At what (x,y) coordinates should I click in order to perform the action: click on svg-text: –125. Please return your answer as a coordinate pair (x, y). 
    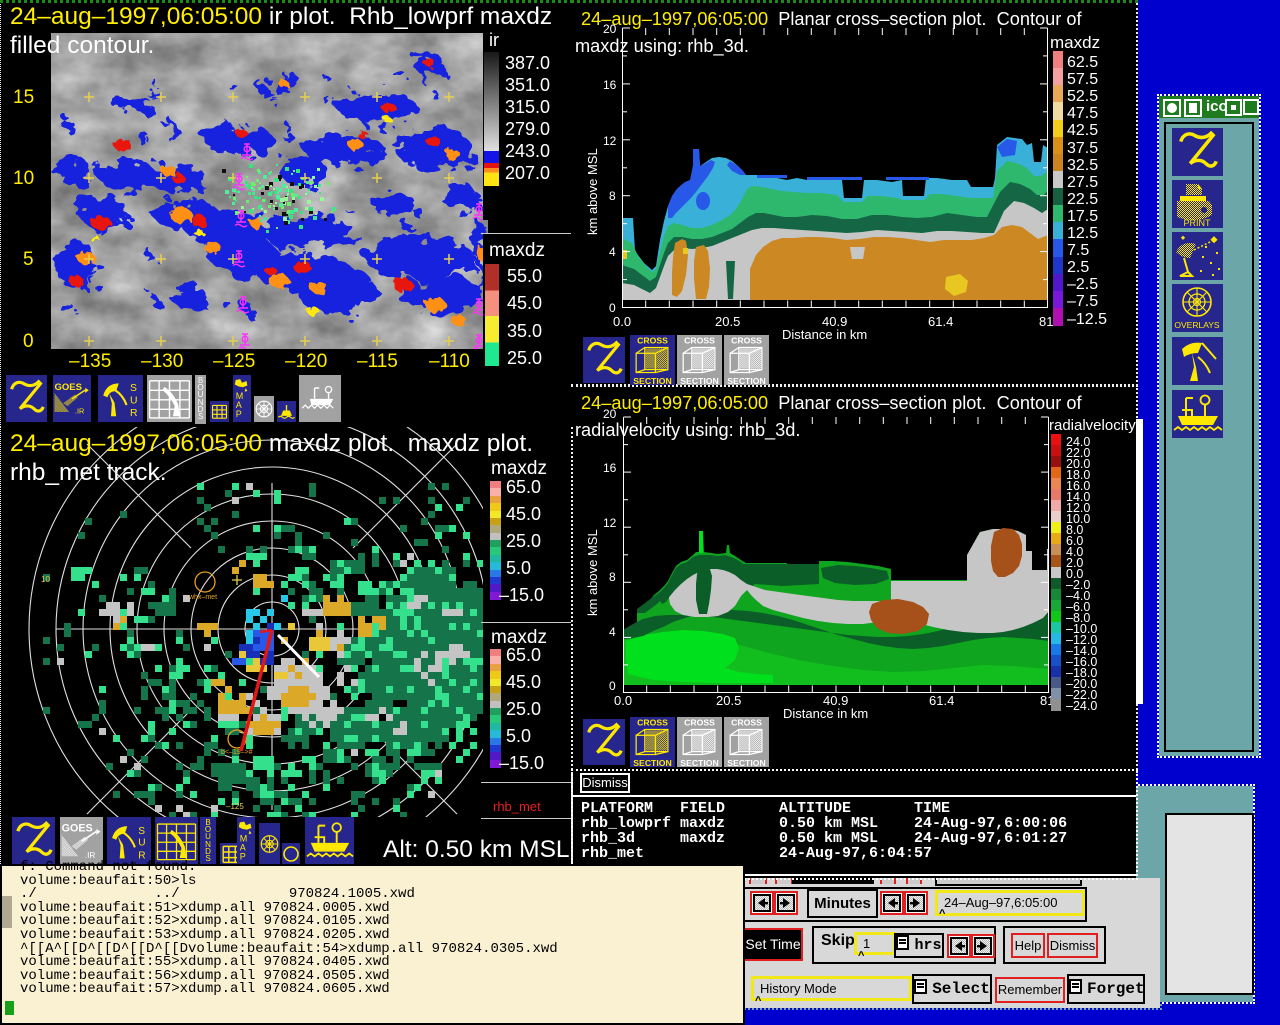
    Looking at the image, I should click on (235, 806).